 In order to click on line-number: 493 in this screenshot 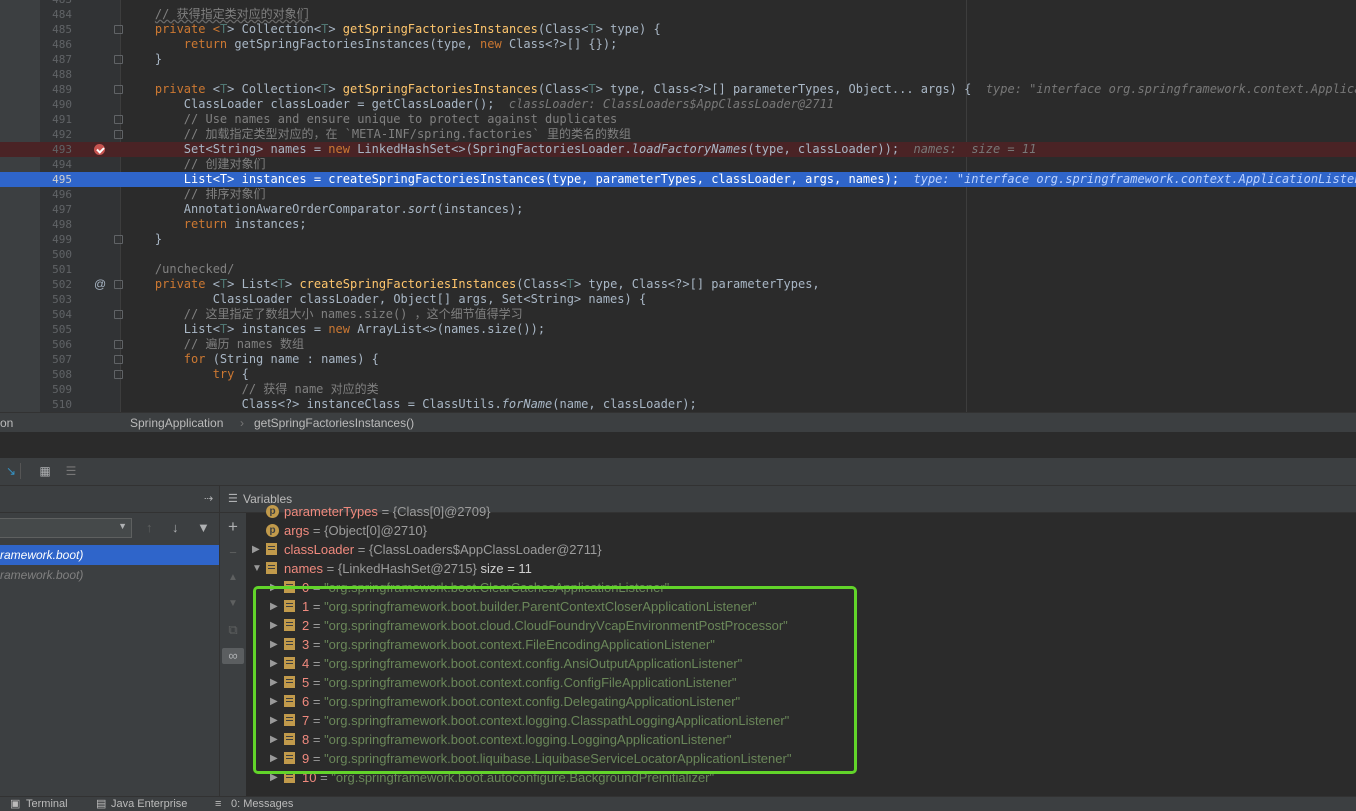, I will do `click(56, 149)`.